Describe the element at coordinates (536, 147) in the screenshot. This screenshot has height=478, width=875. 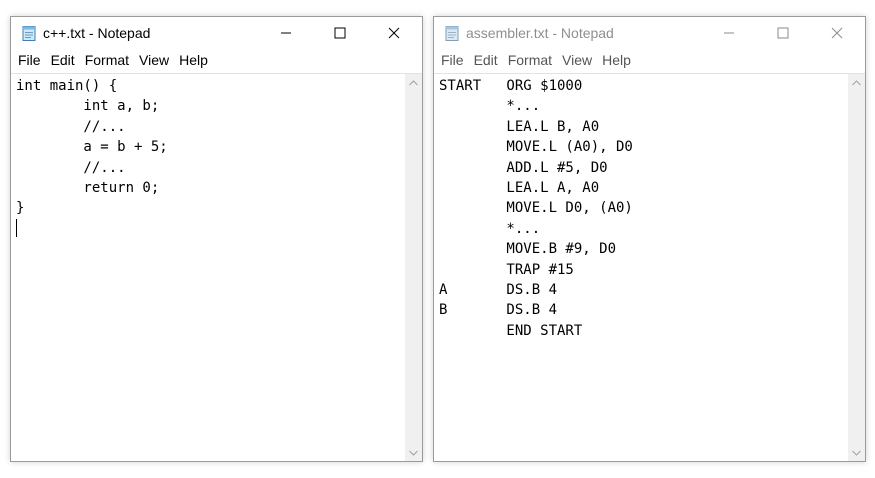
I see `code-line: MOVE.L (A0), D0` at that location.